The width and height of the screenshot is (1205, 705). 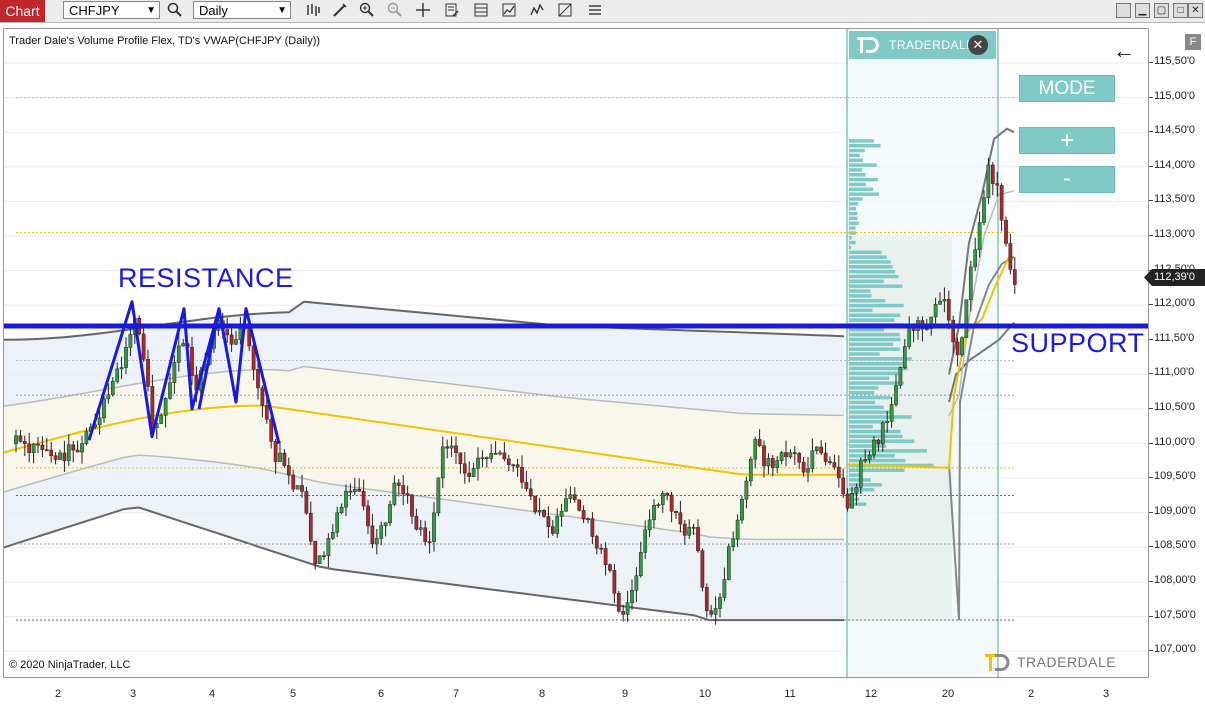 What do you see at coordinates (1142, 10) in the screenshot?
I see `minimize-icon: ▁` at bounding box center [1142, 10].